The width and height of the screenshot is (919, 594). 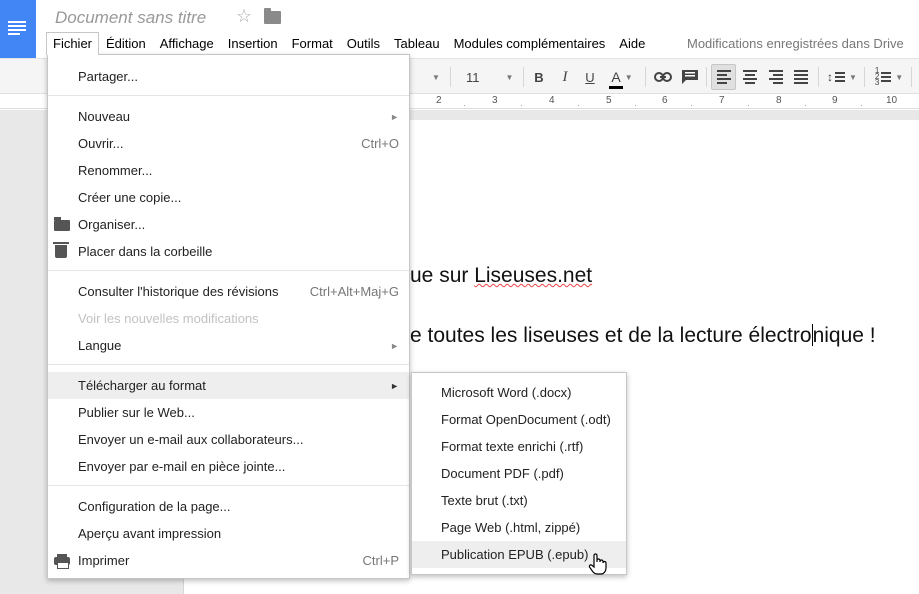 I want to click on italic-button: I, so click(x=565, y=77).